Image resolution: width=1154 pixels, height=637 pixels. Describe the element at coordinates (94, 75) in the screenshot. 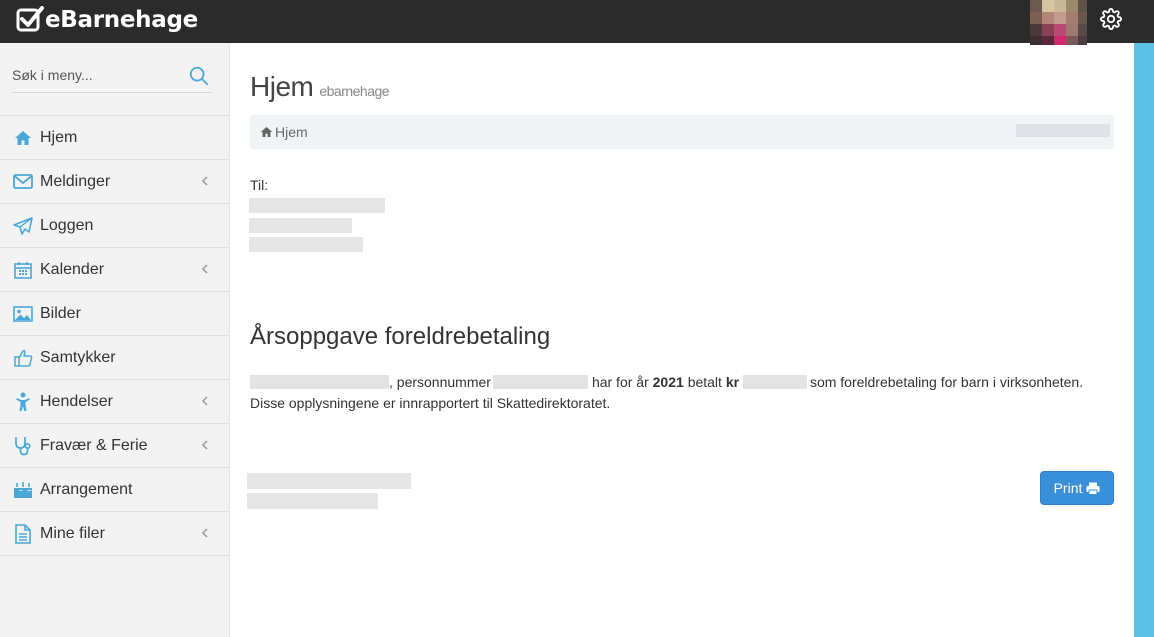

I see `menu-search-input` at that location.